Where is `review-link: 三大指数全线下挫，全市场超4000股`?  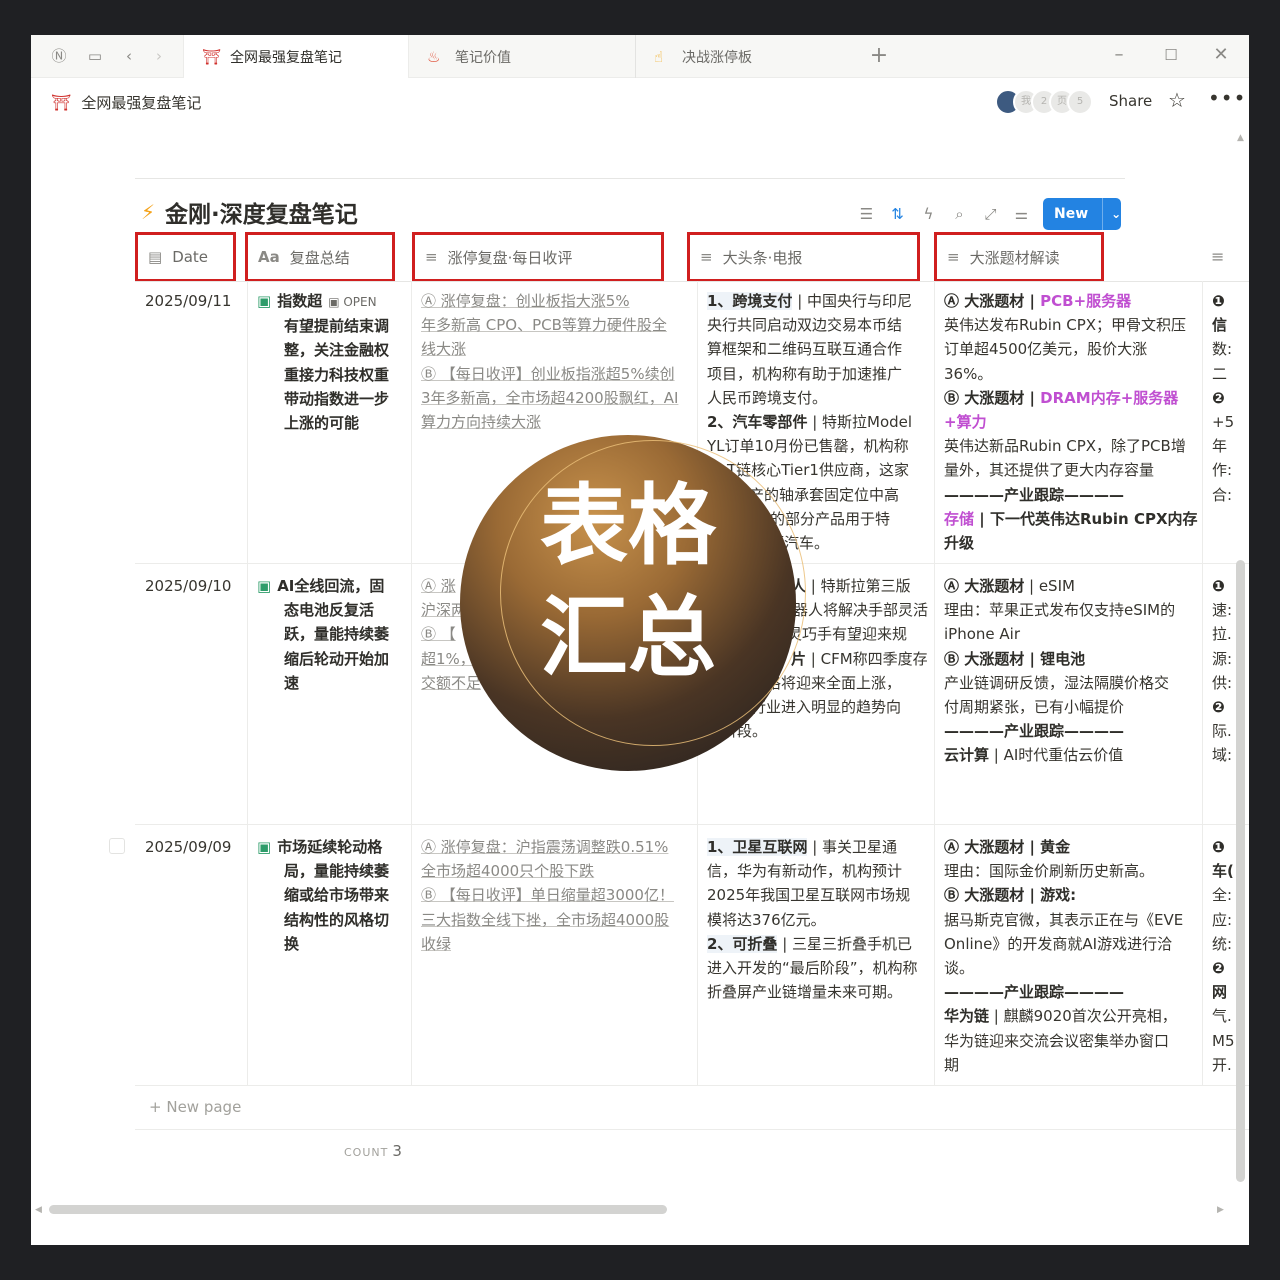 review-link: 三大指数全线下挫，全市场超4000股 is located at coordinates (557, 920).